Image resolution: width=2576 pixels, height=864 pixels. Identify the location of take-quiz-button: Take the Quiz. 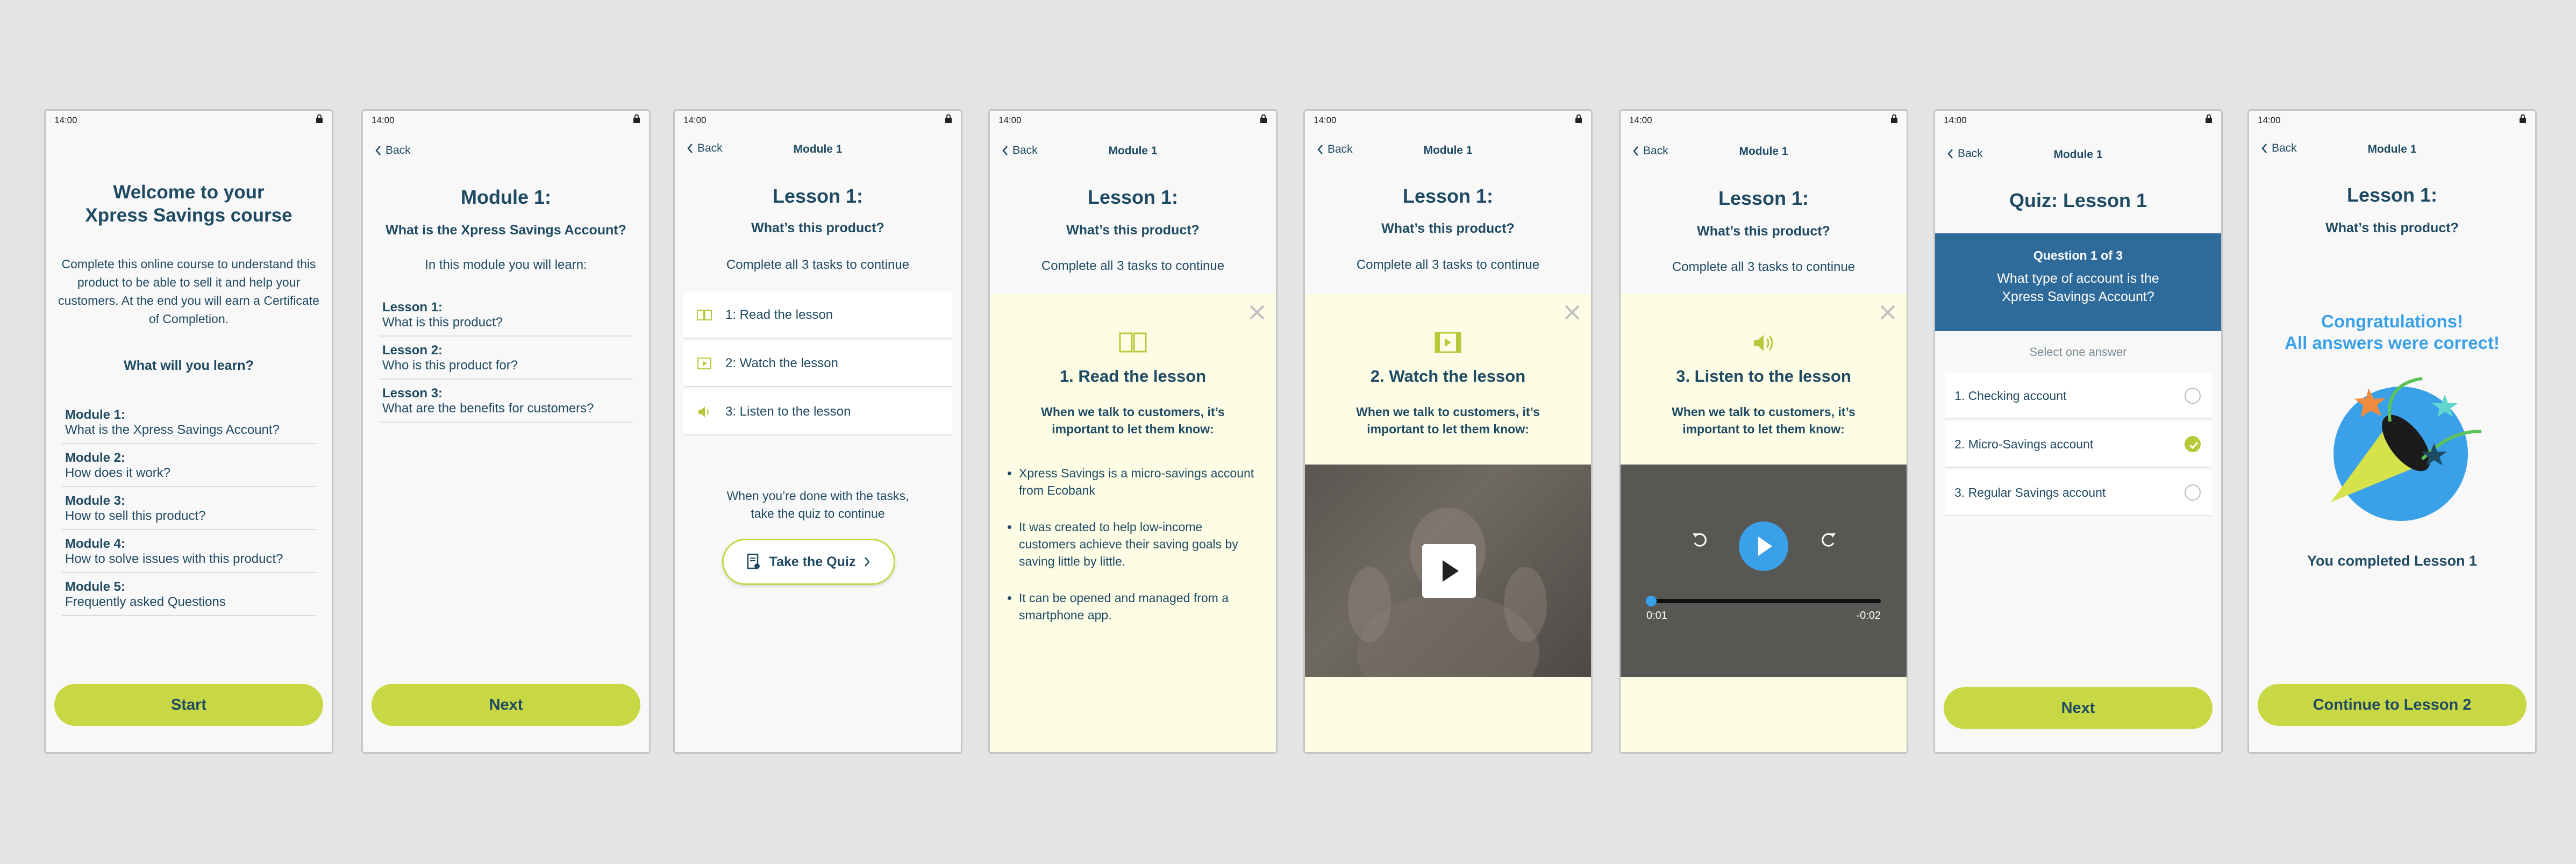
(808, 562).